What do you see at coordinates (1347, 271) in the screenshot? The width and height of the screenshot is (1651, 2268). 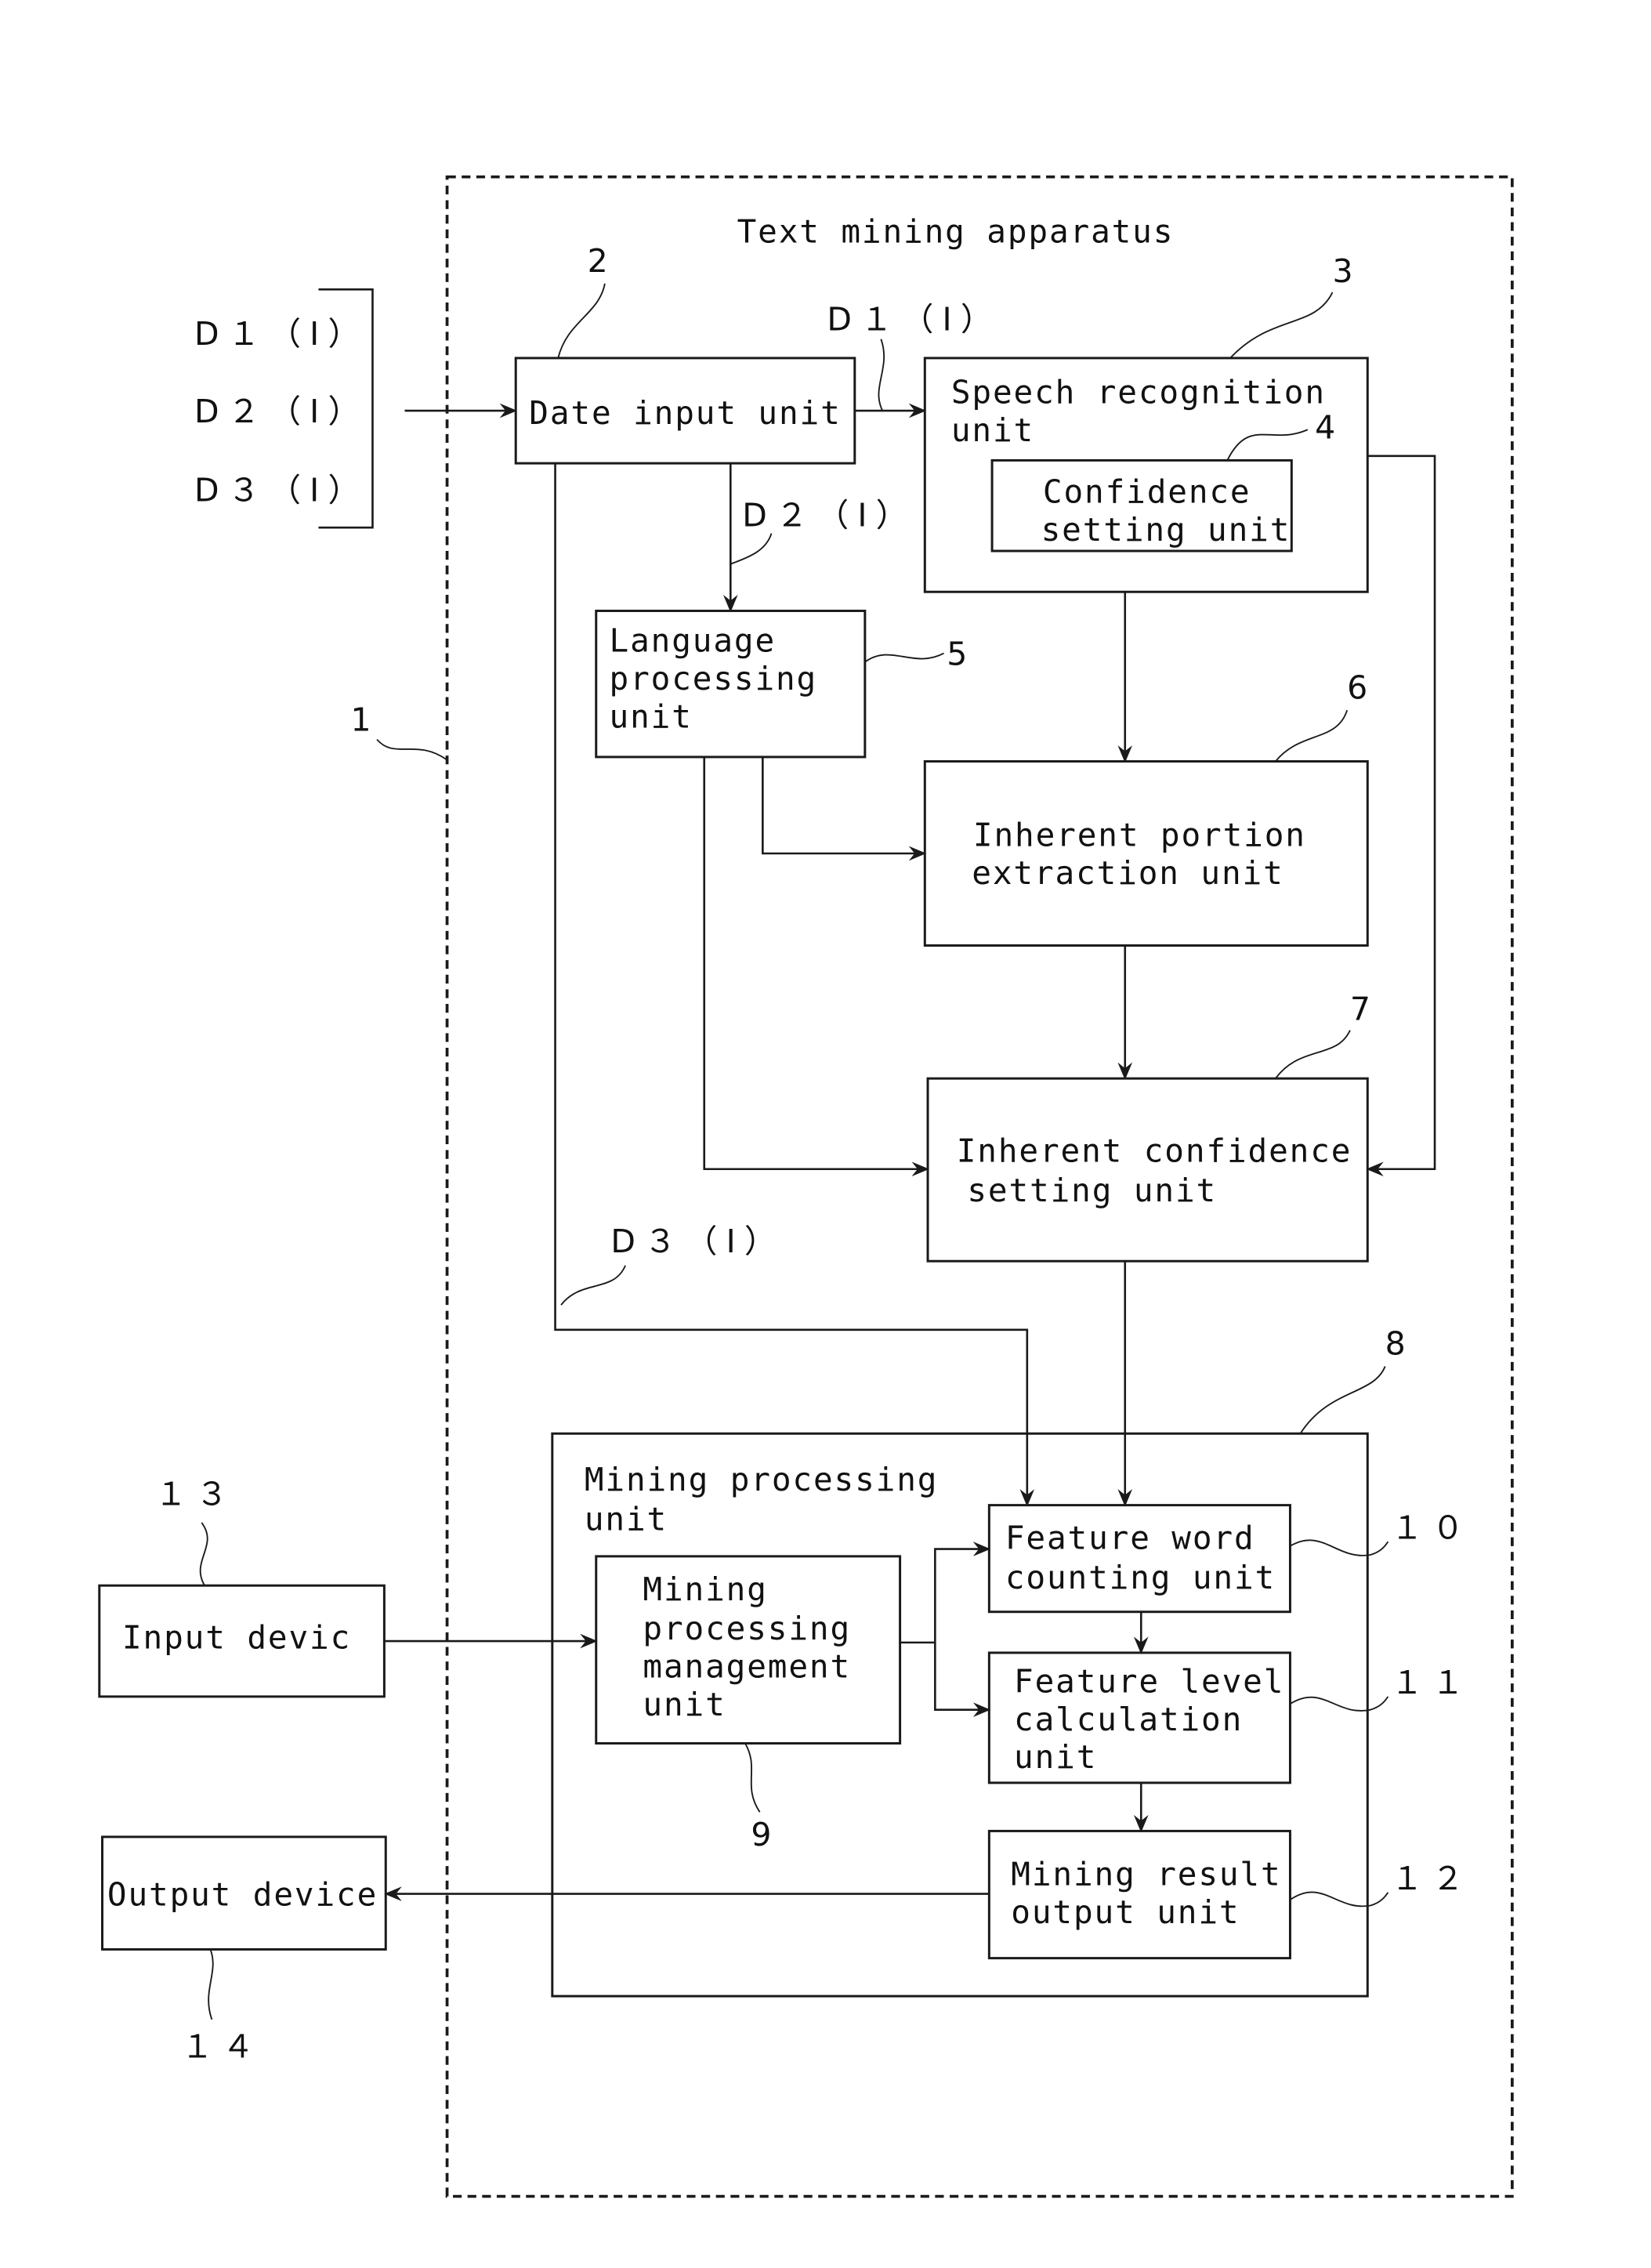 I see `speech-recognition-ref: 3` at bounding box center [1347, 271].